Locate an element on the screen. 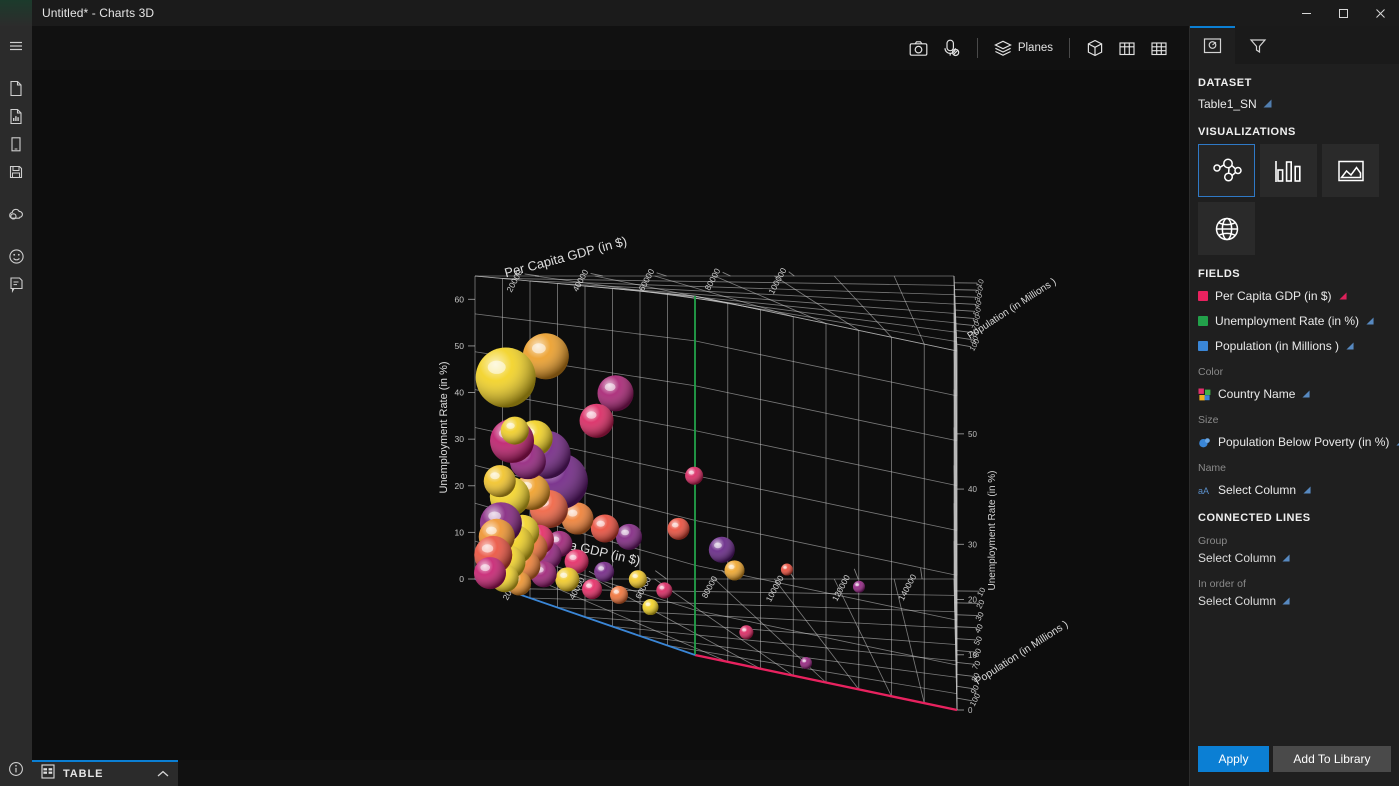 The height and width of the screenshot is (786, 1399). chevron-up-icon is located at coordinates (163, 774).